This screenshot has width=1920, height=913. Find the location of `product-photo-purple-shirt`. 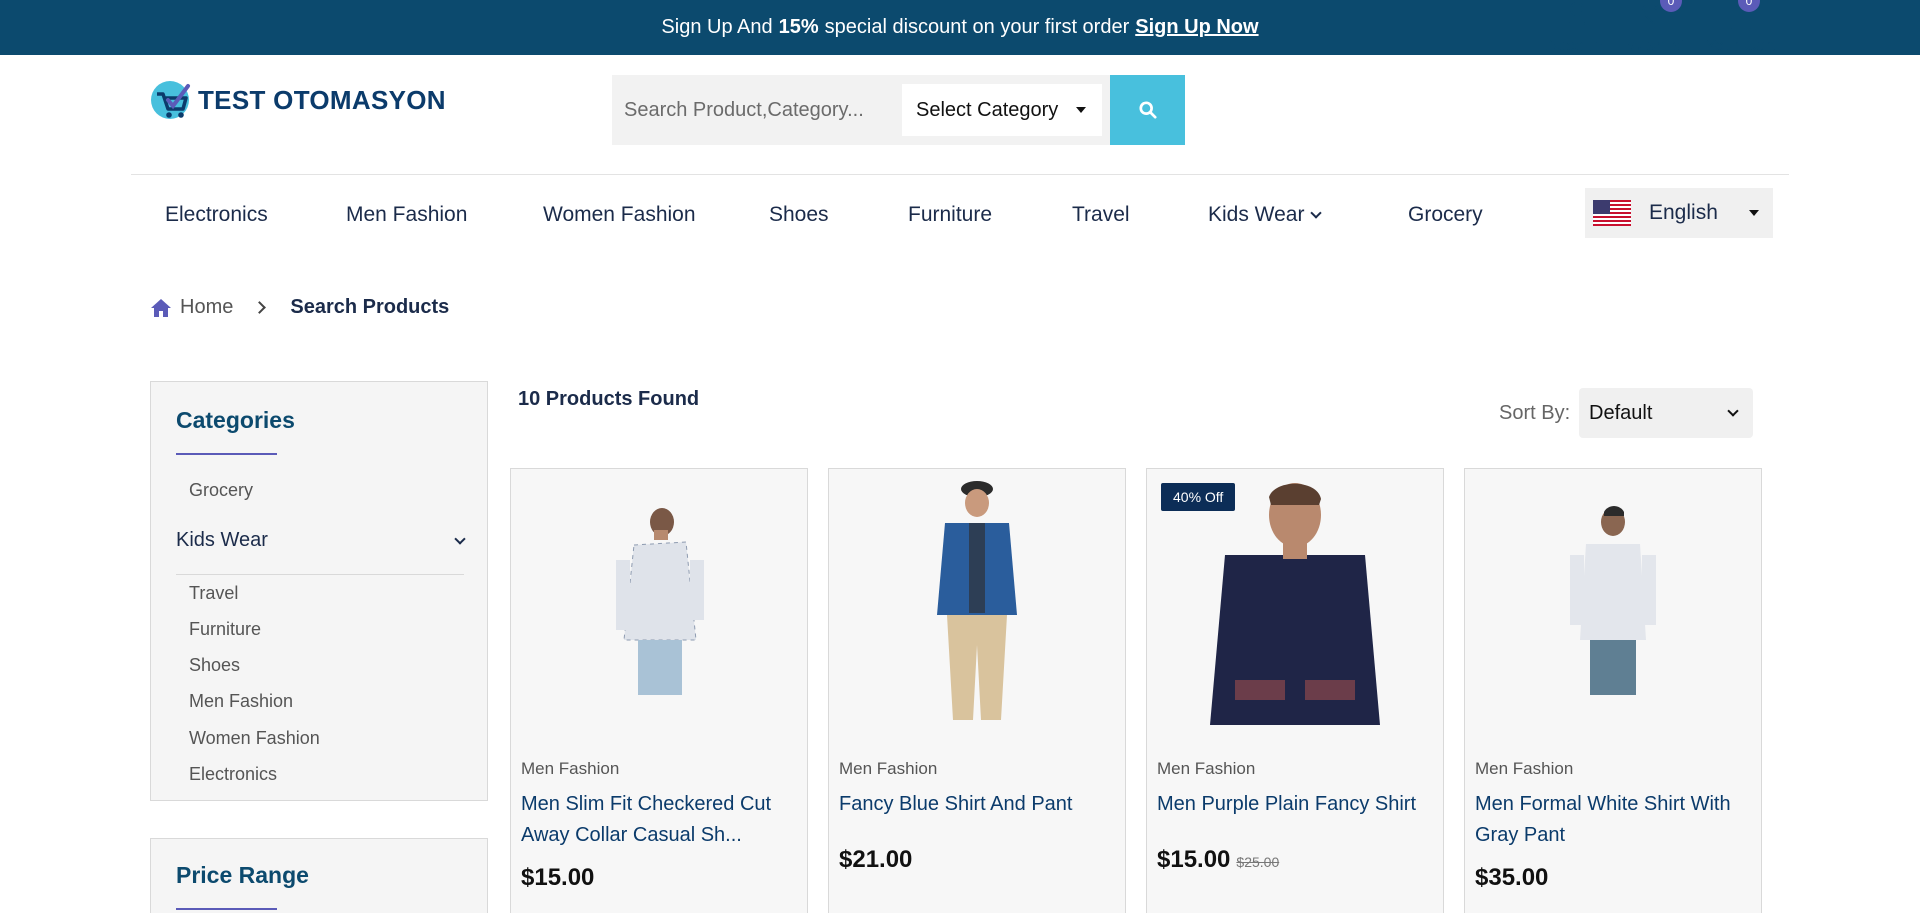

product-photo-purple-shirt is located at coordinates (1295, 604).